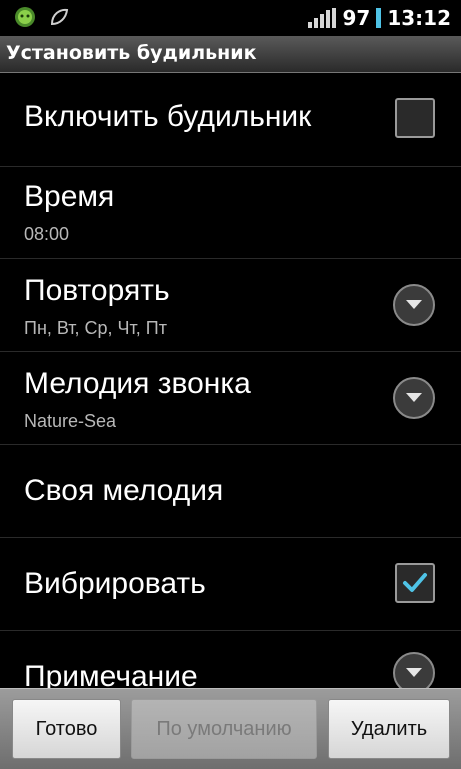  Describe the element at coordinates (419, 18) in the screenshot. I see `clock: 13:12` at that location.